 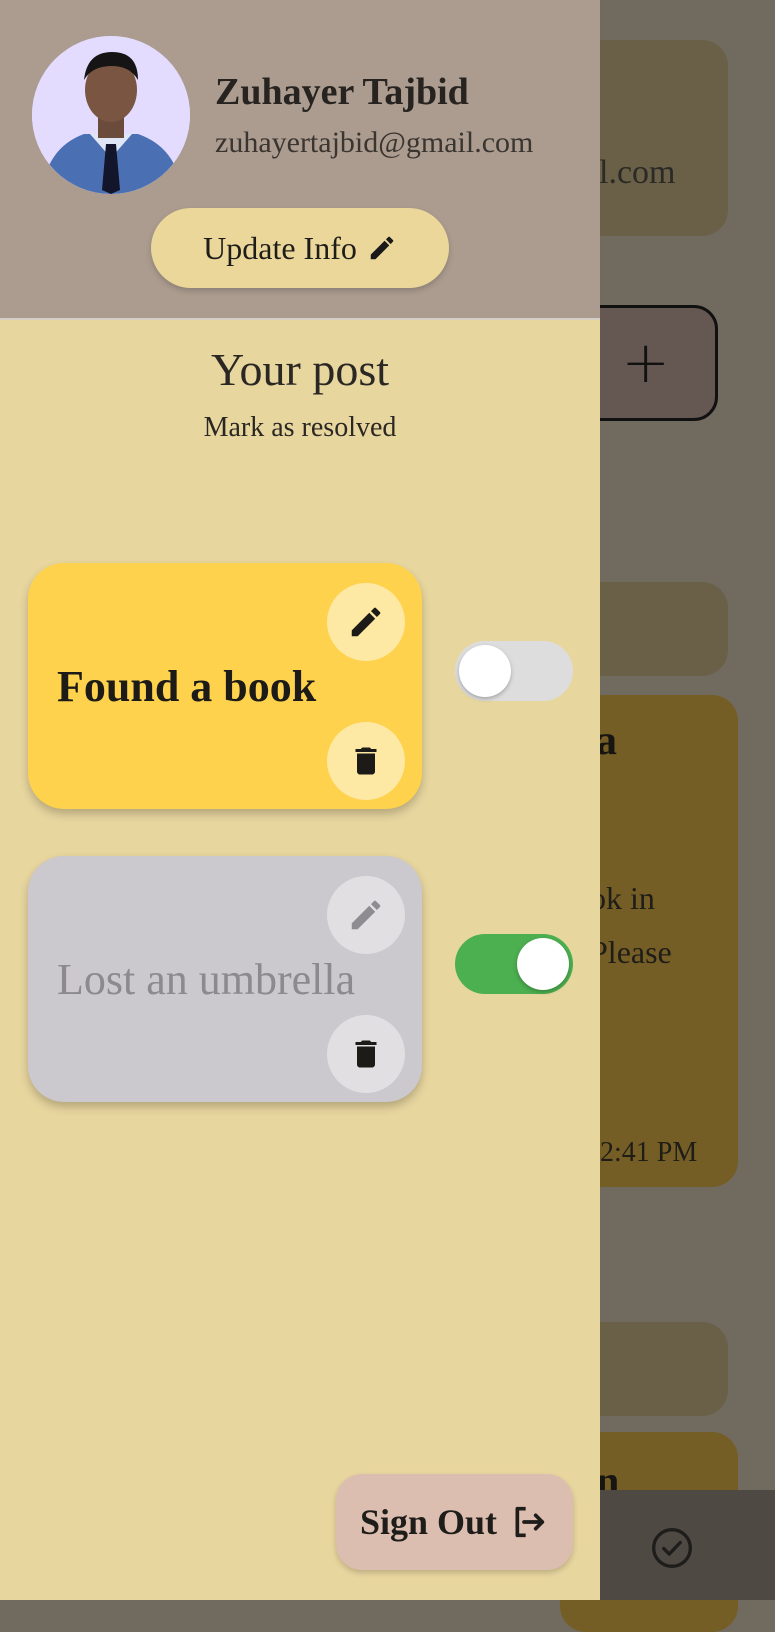 I want to click on sign-out-label: Sign Out, so click(x=428, y=1522).